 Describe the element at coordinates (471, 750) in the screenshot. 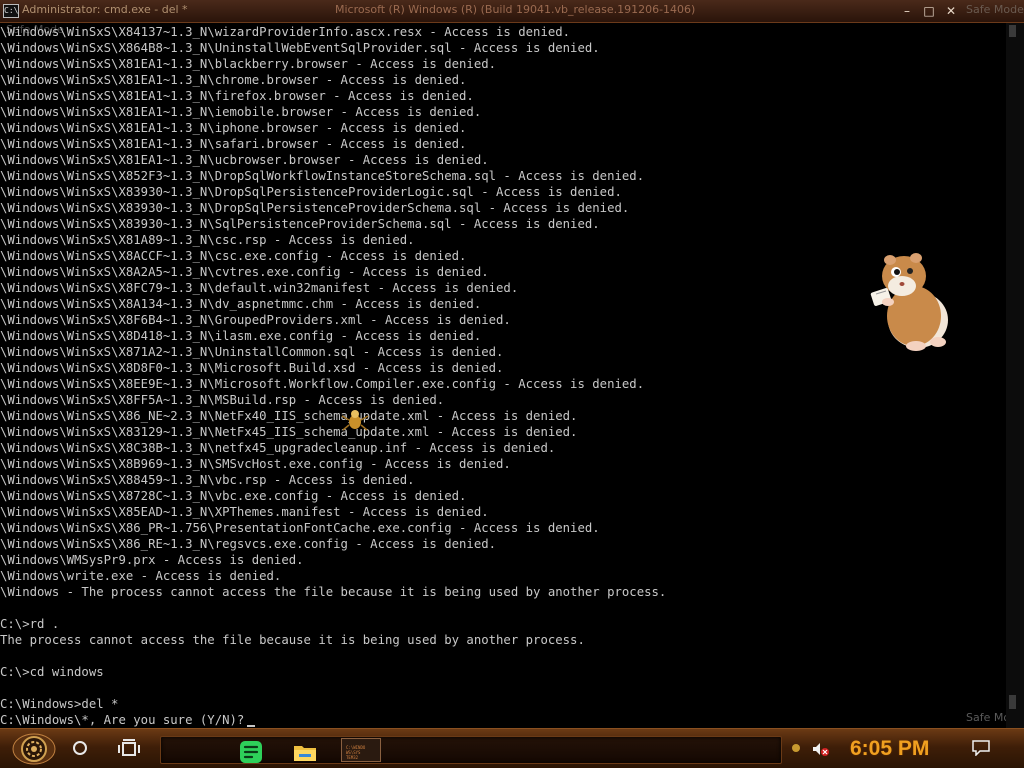

I see `taskbar-apps-panel: C:\WINDO WS\SYS TEM32` at that location.